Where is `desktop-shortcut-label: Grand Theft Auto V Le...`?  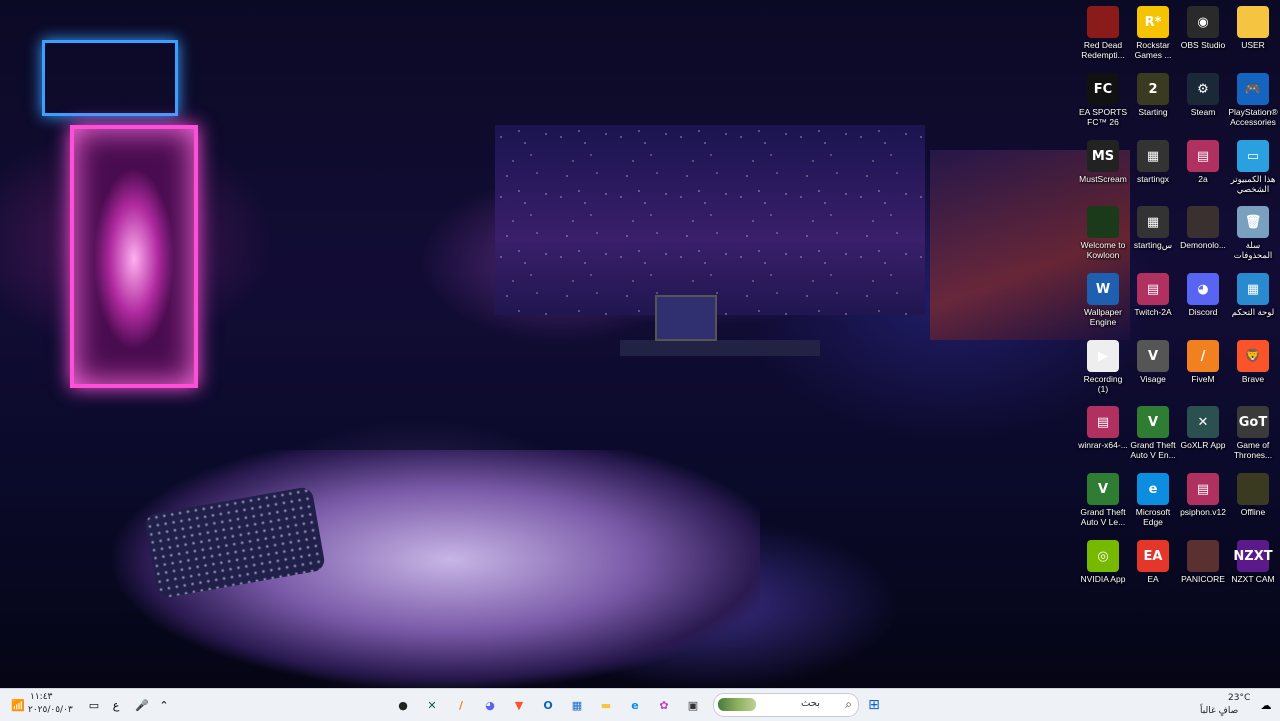
desktop-shortcut-label: Grand Theft Auto V Le... is located at coordinates (1103, 517).